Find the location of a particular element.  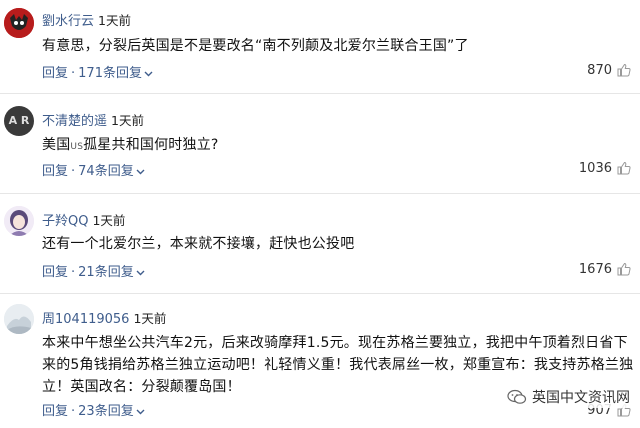

like-button: 1036 is located at coordinates (605, 168).